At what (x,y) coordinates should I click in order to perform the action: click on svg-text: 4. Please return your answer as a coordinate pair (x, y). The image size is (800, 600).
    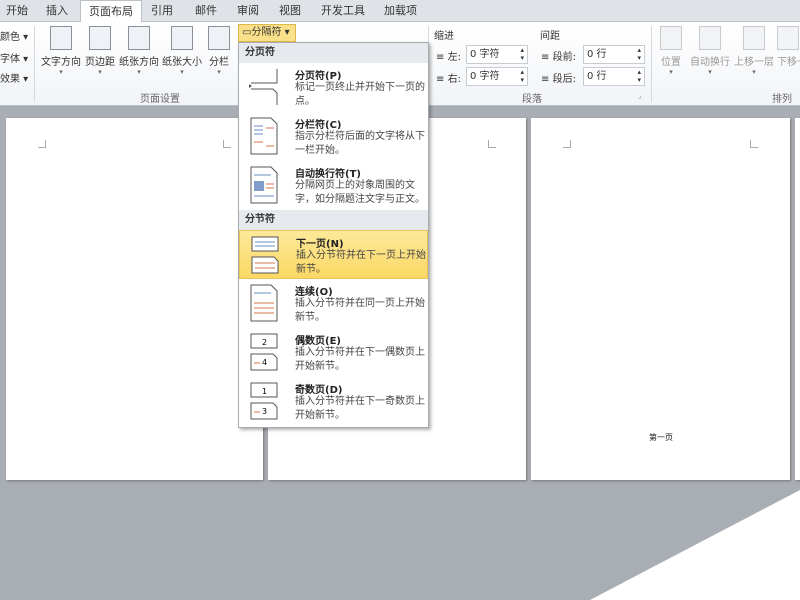
    Looking at the image, I should click on (264, 362).